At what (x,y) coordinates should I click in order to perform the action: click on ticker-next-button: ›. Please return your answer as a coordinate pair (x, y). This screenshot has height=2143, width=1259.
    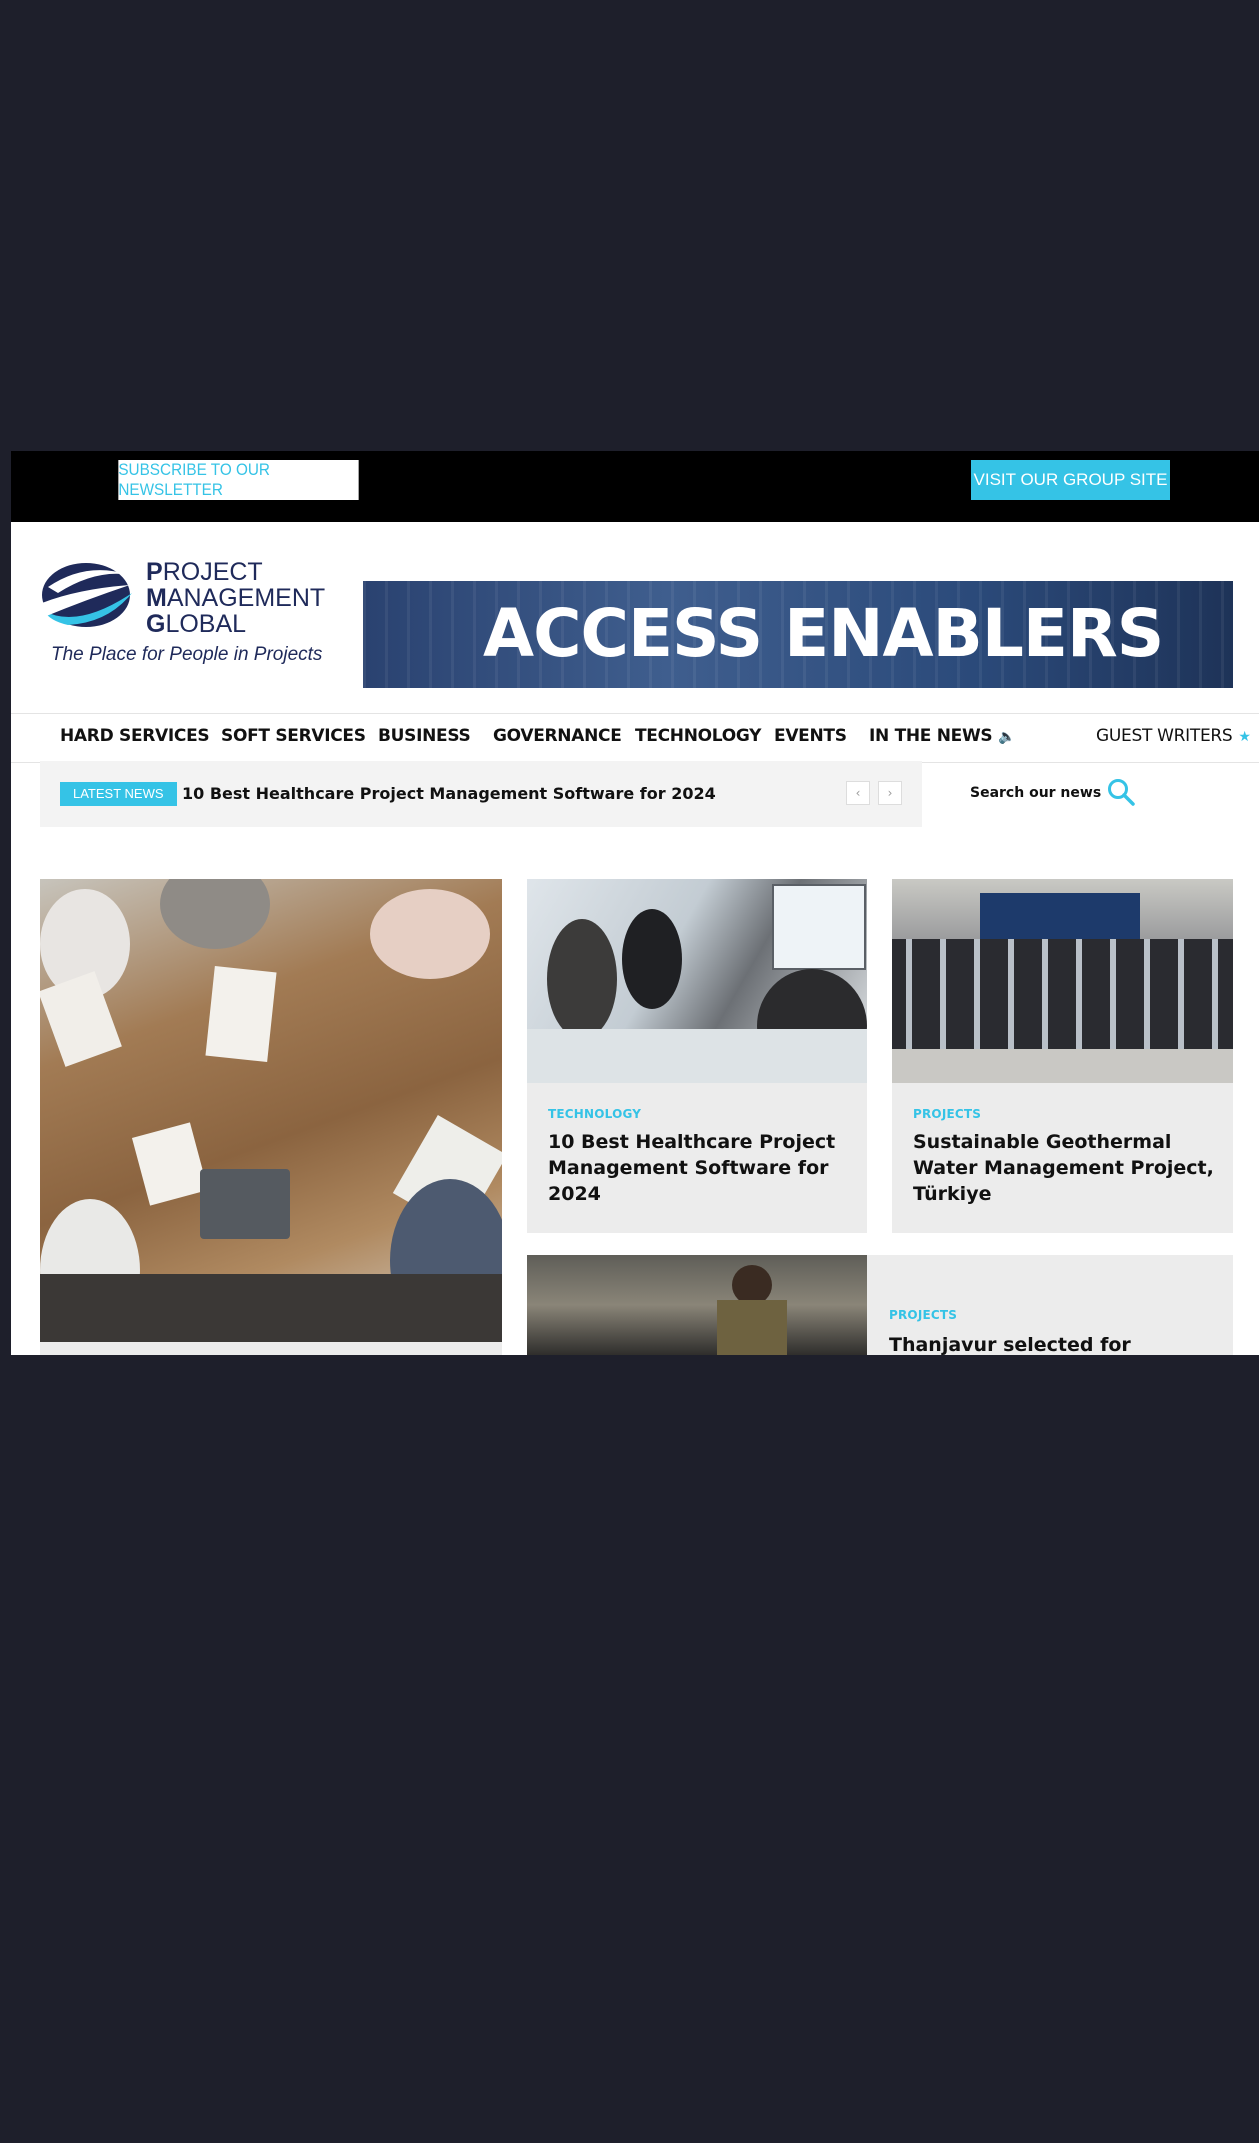
    Looking at the image, I should click on (890, 793).